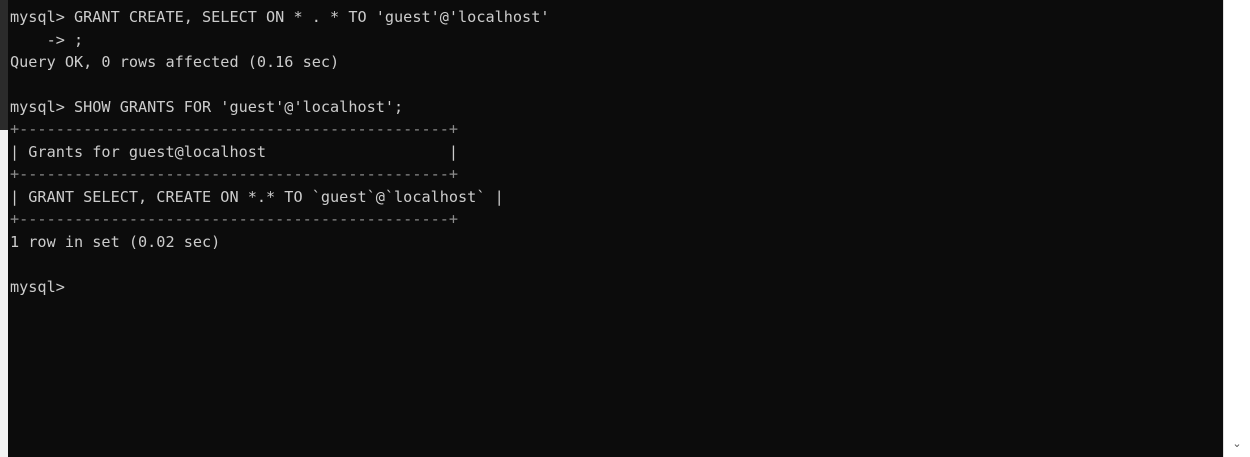  Describe the element at coordinates (47, 40) in the screenshot. I see `console-line-continuation: -> ;` at that location.